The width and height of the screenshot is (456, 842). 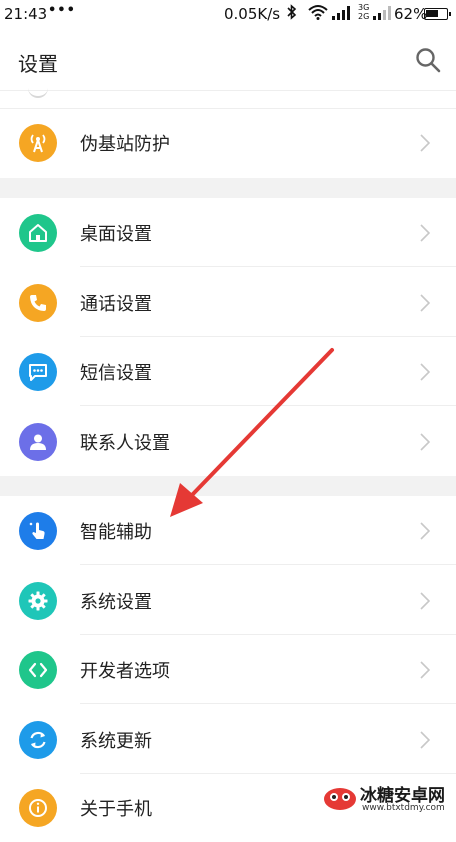 What do you see at coordinates (38, 91) in the screenshot?
I see `partial-icon` at bounding box center [38, 91].